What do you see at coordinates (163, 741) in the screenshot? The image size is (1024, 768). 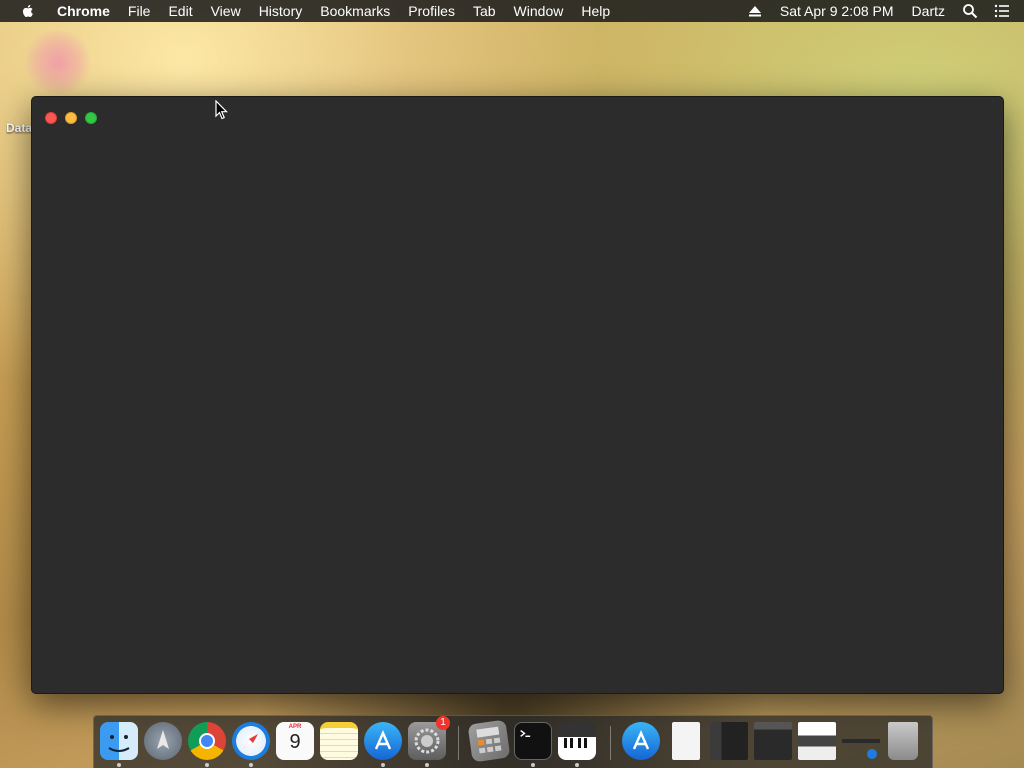 I see `launchpad-icon` at bounding box center [163, 741].